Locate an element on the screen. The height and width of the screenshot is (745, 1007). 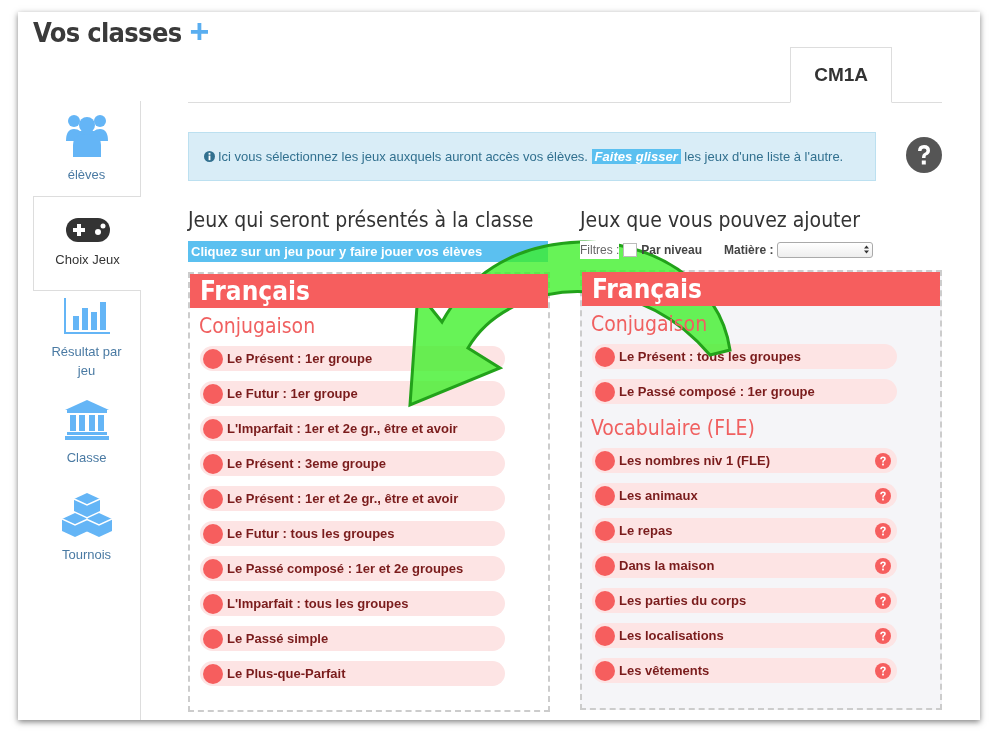
game-item: Les nombres niv 1 (FLE) is located at coordinates (744, 460).